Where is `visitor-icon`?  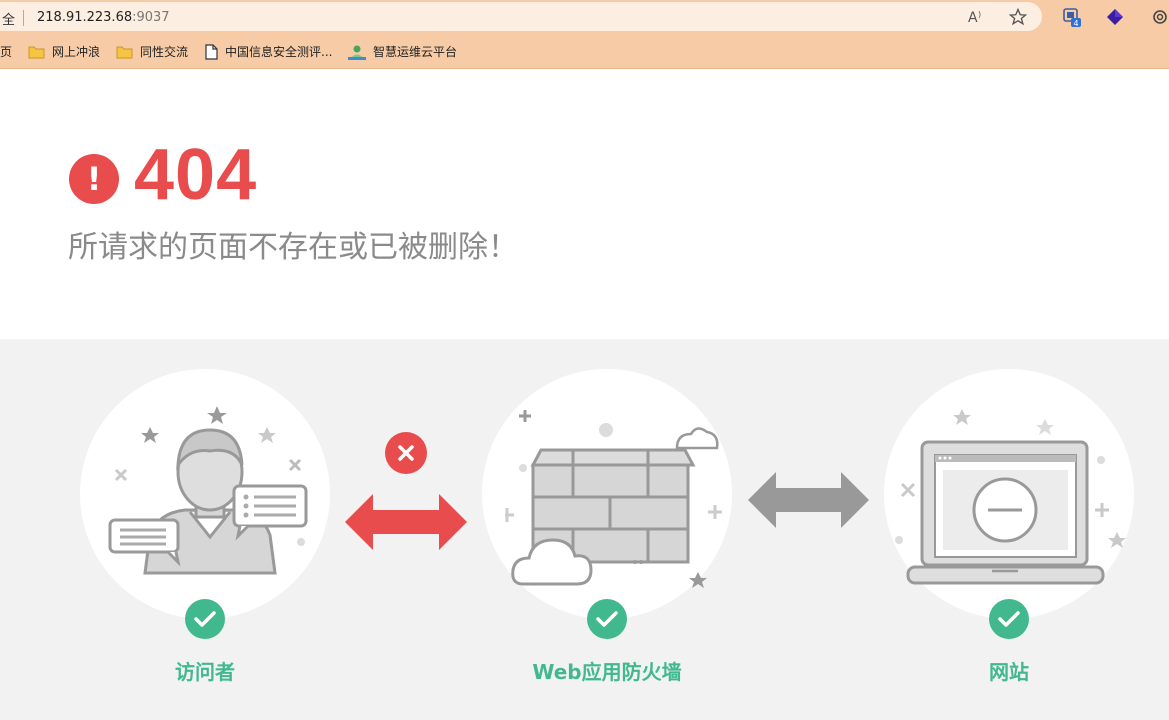 visitor-icon is located at coordinates (208, 490).